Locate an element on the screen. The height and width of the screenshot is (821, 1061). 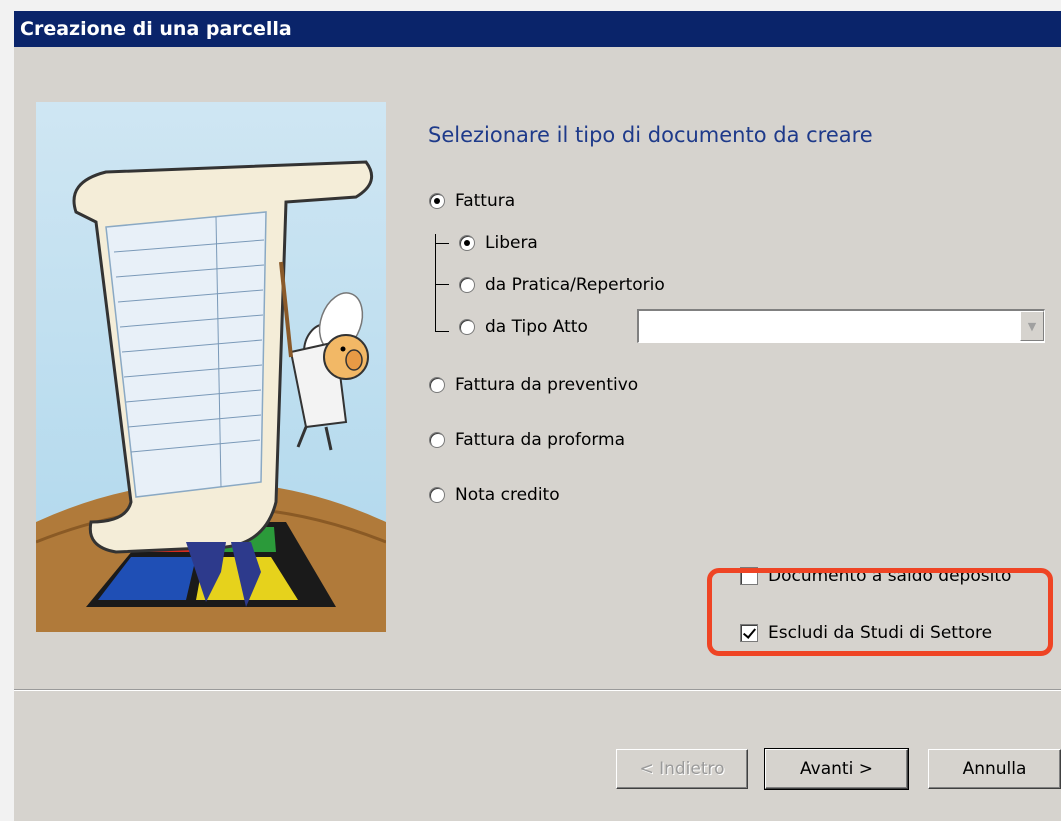
radio-libera-label: Libera is located at coordinates (511, 243).